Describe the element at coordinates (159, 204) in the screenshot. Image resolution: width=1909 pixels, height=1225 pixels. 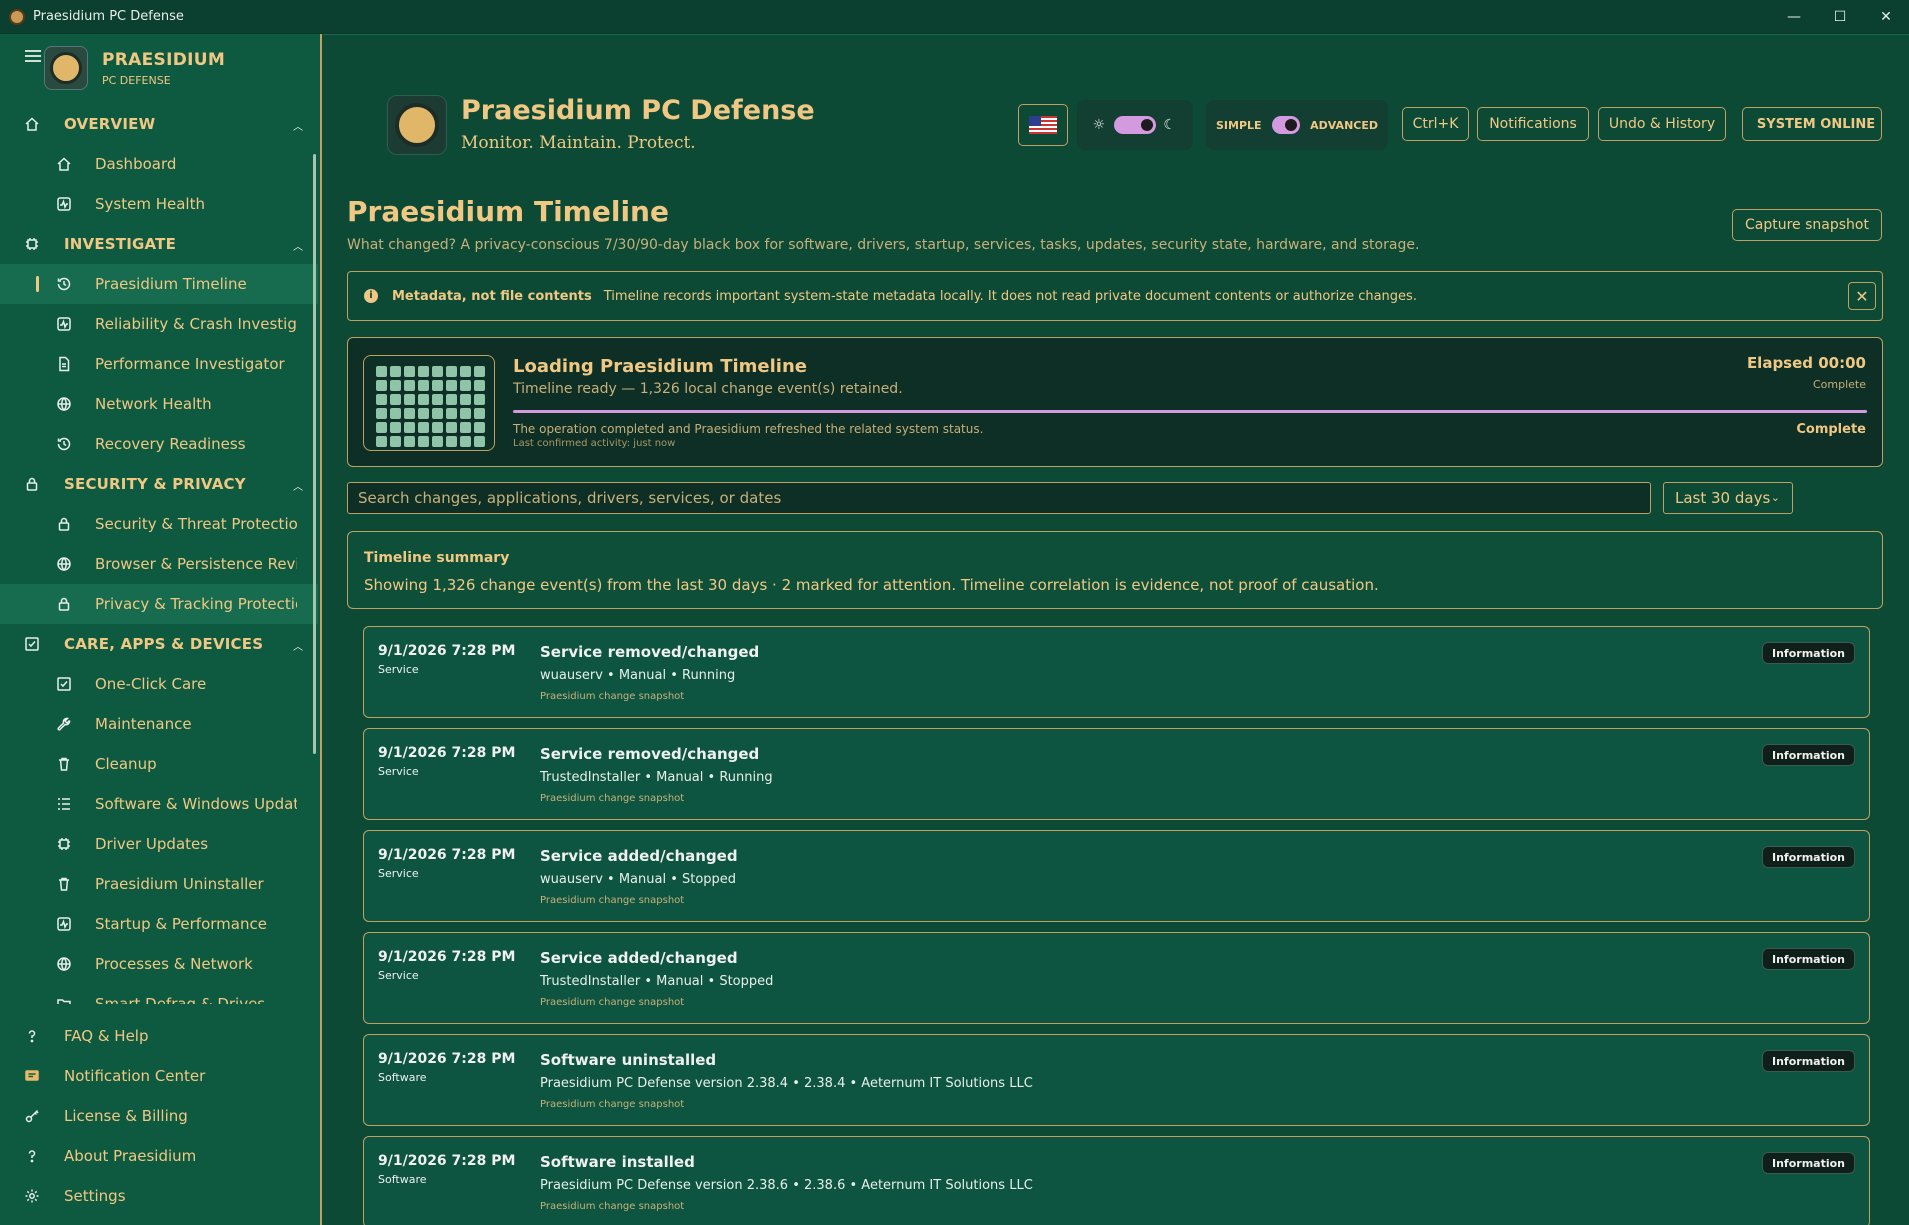
I see `sidebar-item: System Health` at that location.